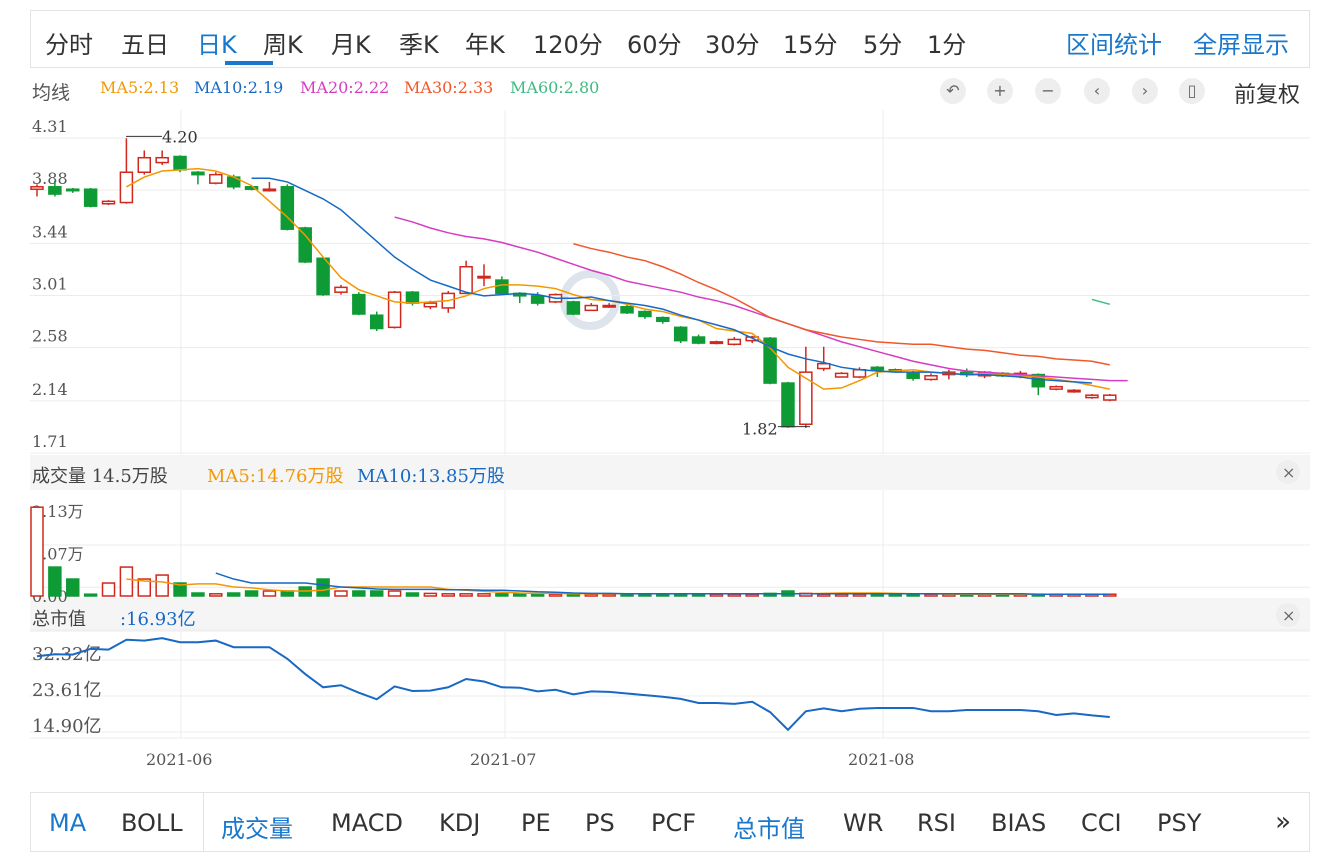  I want to click on indicator-tab-13: PSY, so click(1179, 823).